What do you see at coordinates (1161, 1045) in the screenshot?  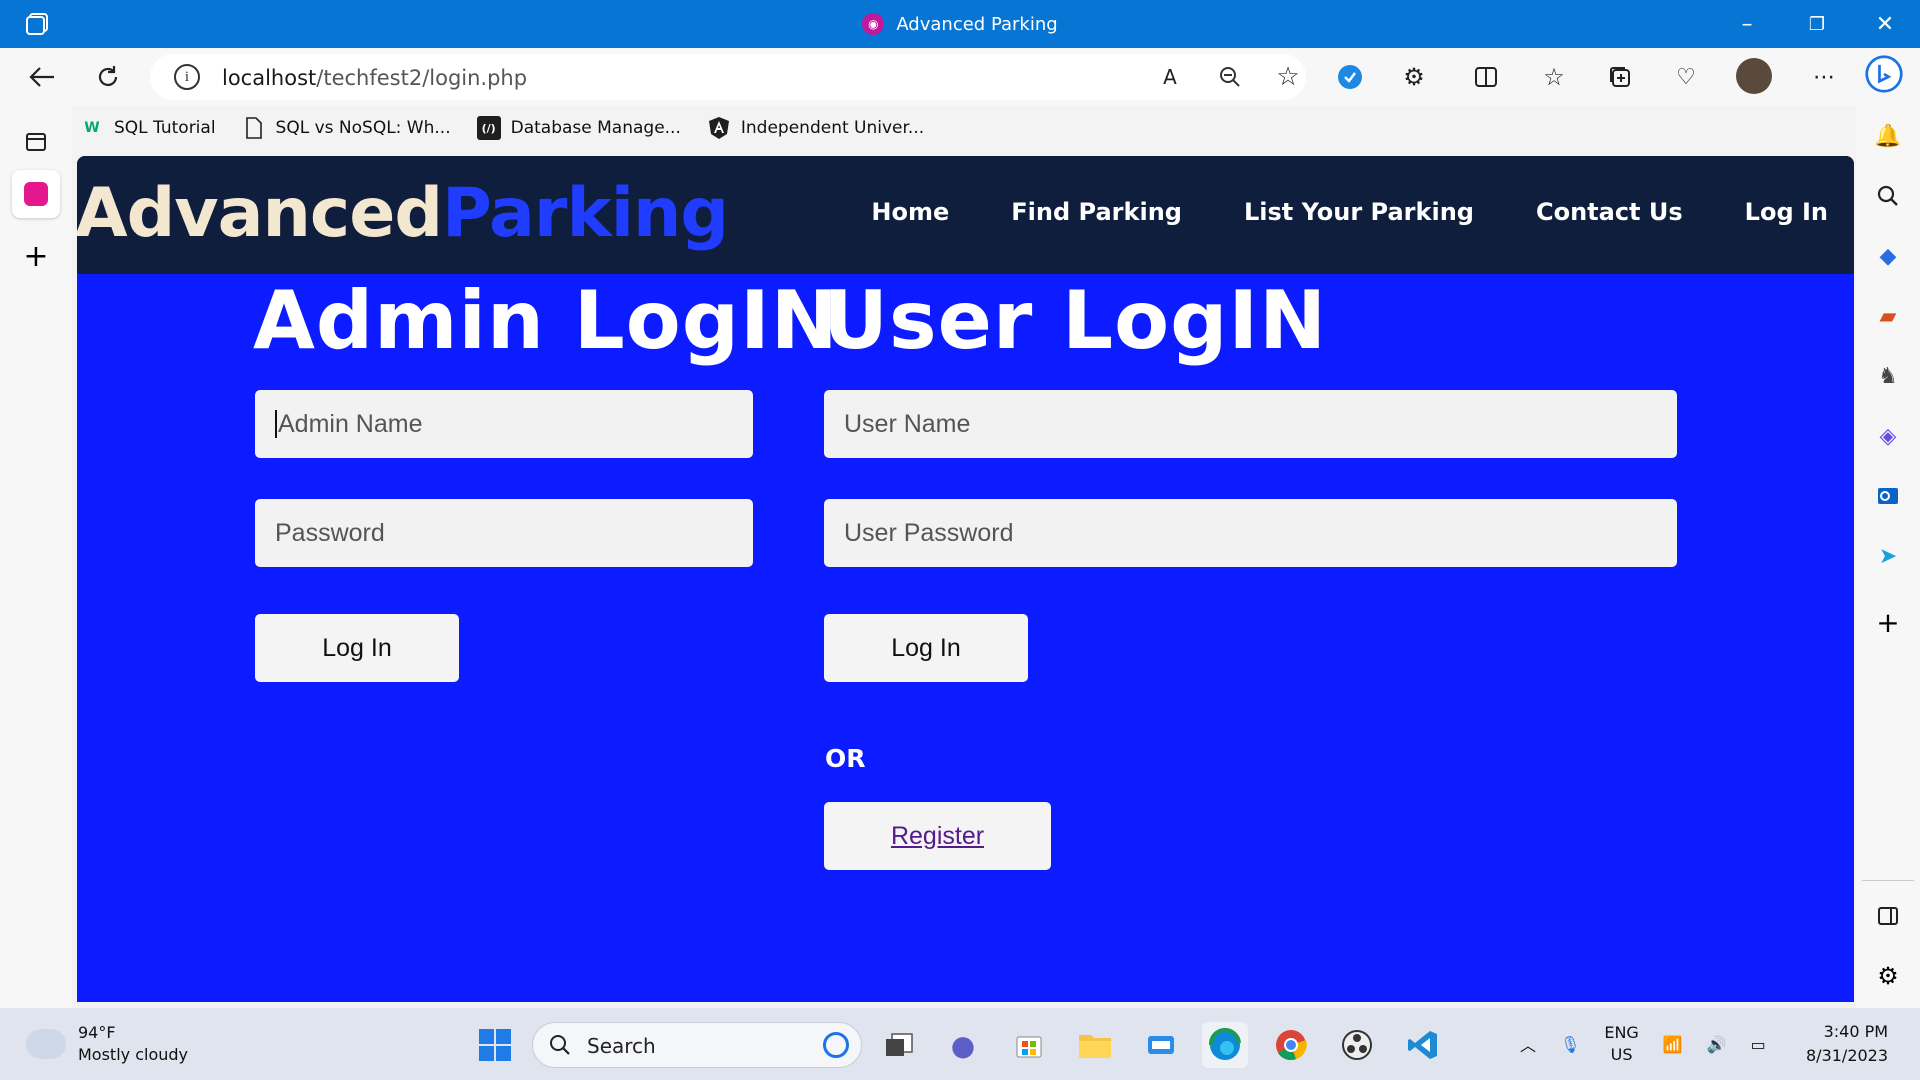 I see `app-window-icon` at bounding box center [1161, 1045].